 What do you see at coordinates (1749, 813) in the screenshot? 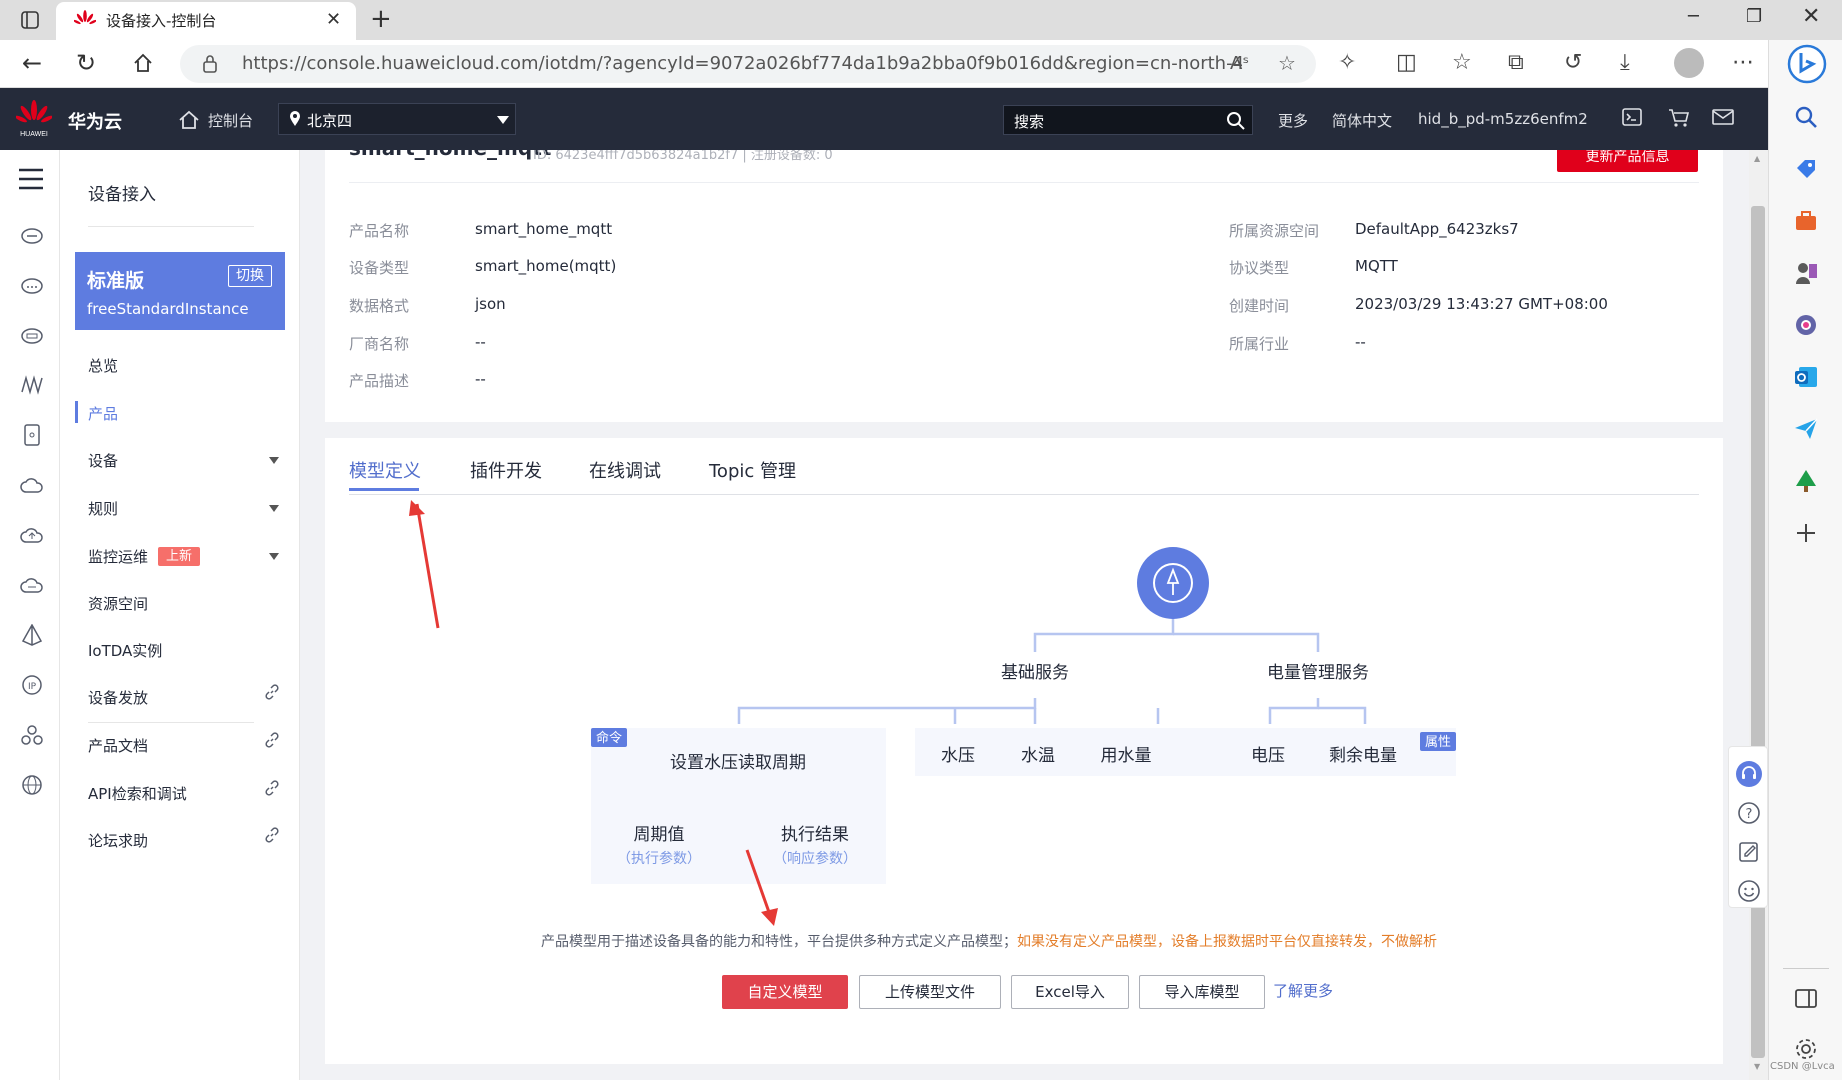
I see `help-question-icon: ?` at bounding box center [1749, 813].